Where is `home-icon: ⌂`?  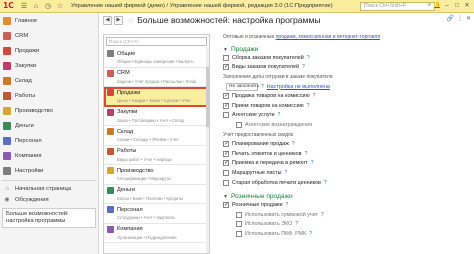 home-icon: ⌂ is located at coordinates (36, 6).